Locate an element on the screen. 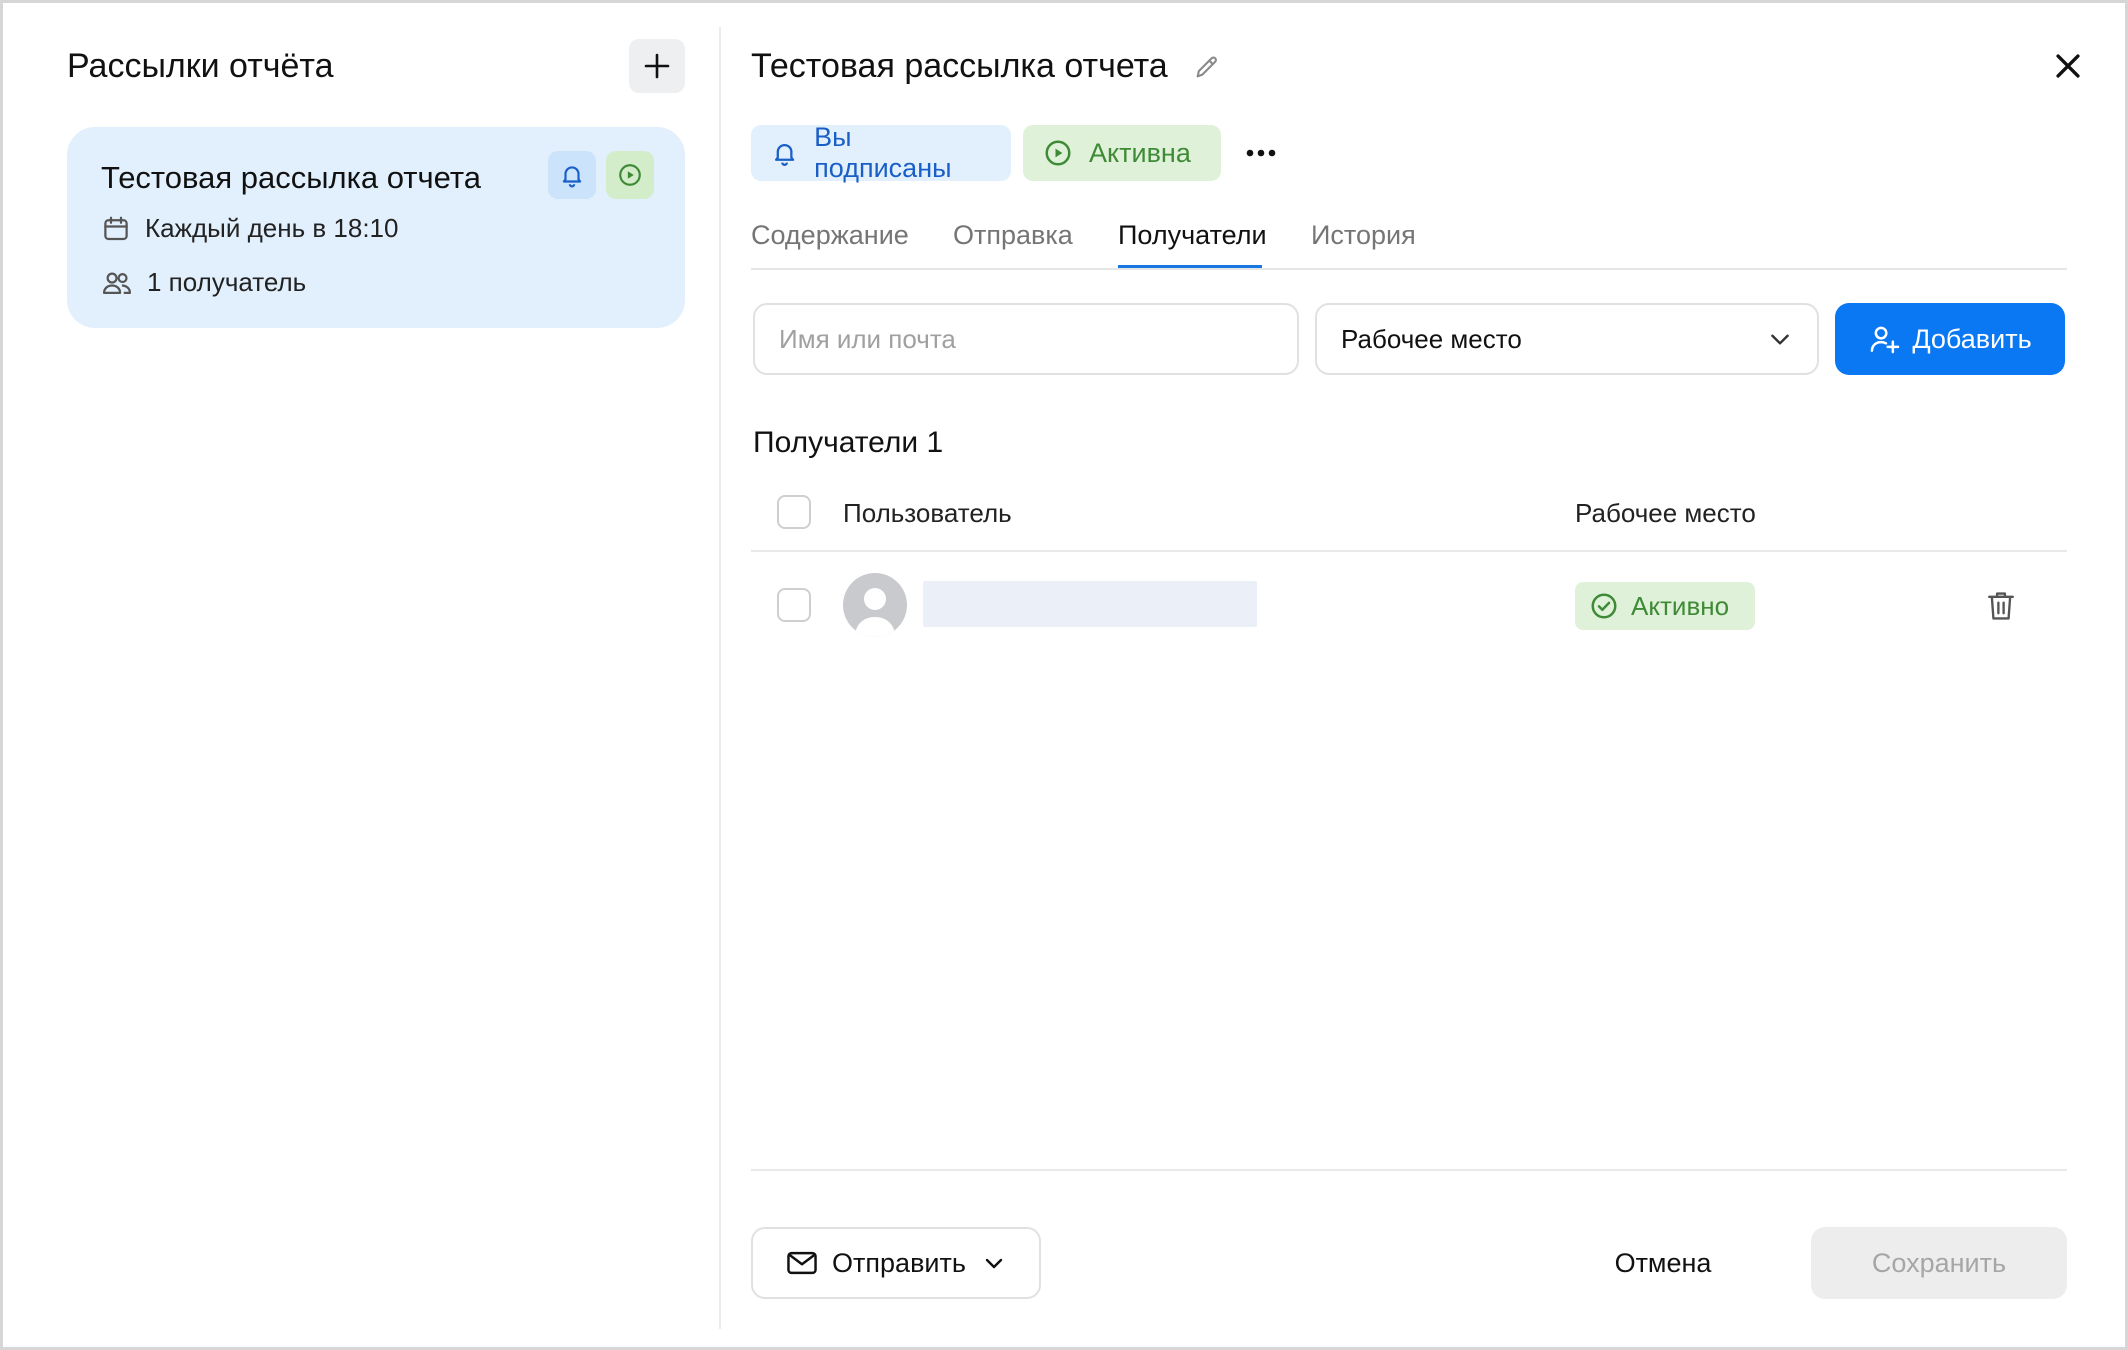  schedule-row: Каждый день в 18:10 is located at coordinates (249, 228).